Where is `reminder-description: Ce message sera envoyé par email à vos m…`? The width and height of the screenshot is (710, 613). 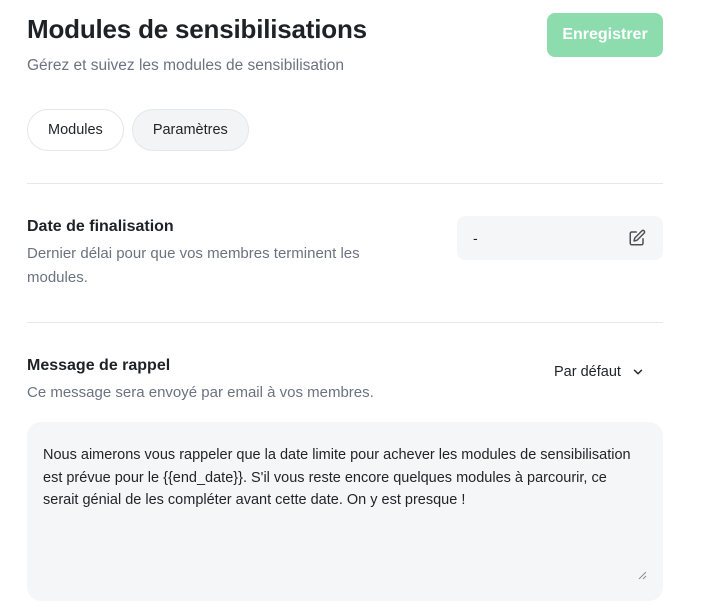 reminder-description: Ce message sera envoyé par email à vos m… is located at coordinates (200, 392).